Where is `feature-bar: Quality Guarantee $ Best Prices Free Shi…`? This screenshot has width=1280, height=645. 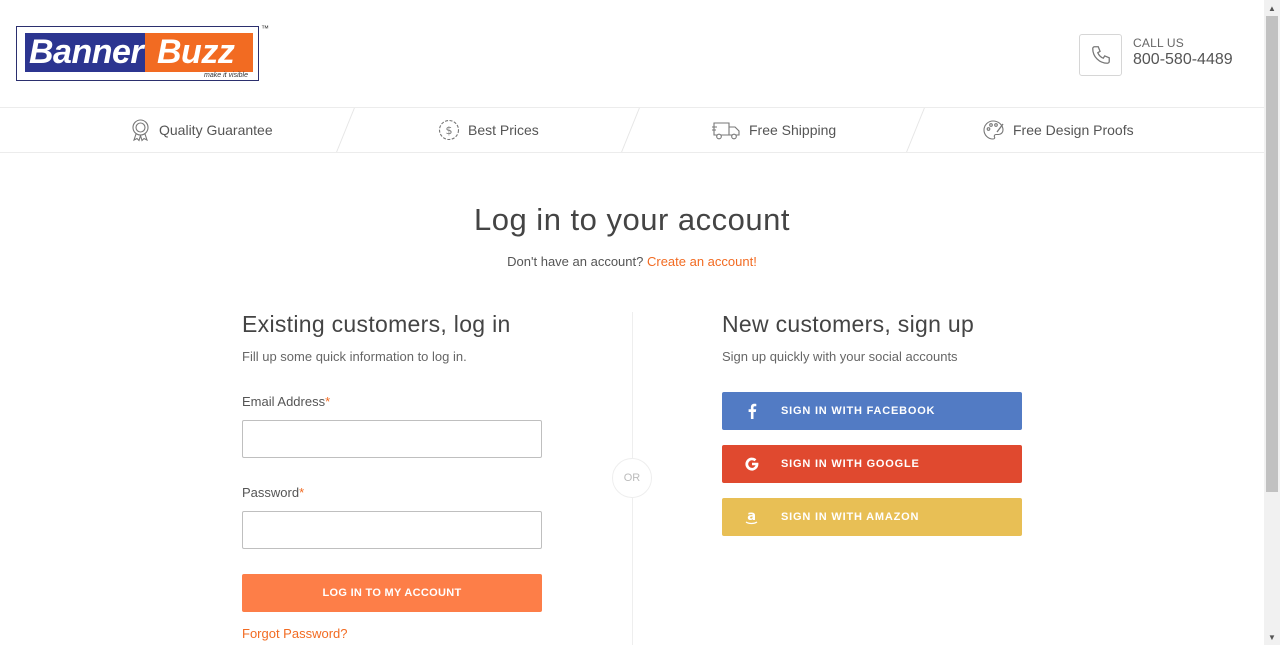 feature-bar: Quality Guarantee $ Best Prices Free Shi… is located at coordinates (632, 130).